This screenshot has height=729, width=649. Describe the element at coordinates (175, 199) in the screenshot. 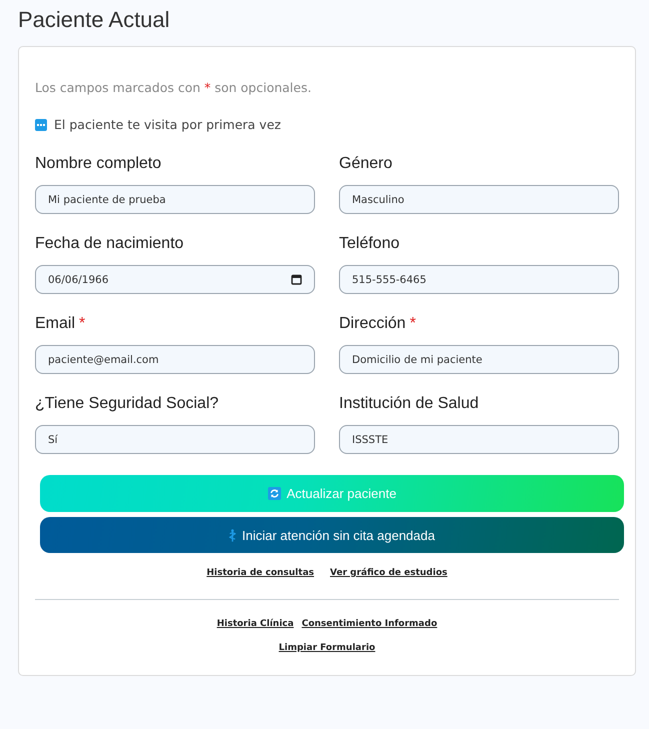

I see `input-field: Mi paciente de prueba` at that location.